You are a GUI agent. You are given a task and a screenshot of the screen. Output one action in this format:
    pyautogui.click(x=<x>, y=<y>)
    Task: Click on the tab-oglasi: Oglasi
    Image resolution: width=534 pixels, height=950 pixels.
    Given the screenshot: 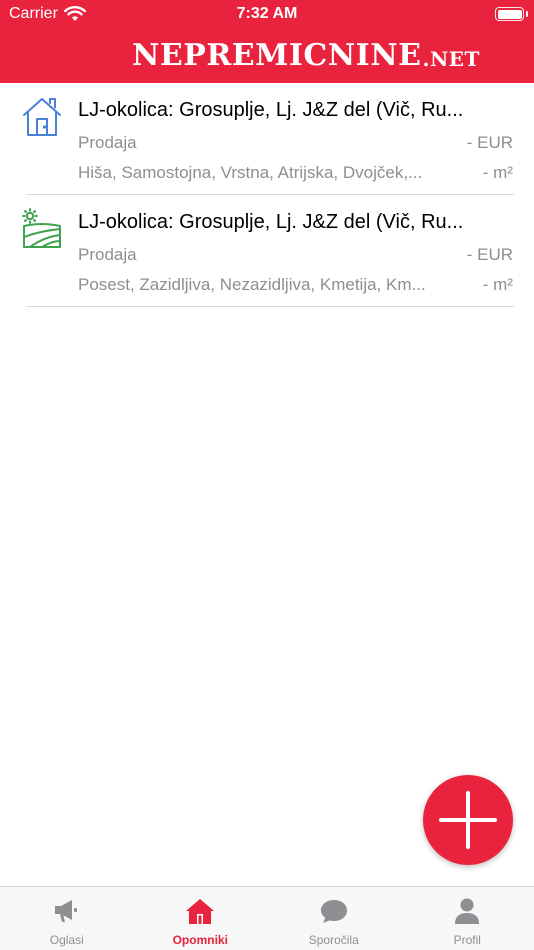 What is the action you would take?
    pyautogui.click(x=67, y=918)
    